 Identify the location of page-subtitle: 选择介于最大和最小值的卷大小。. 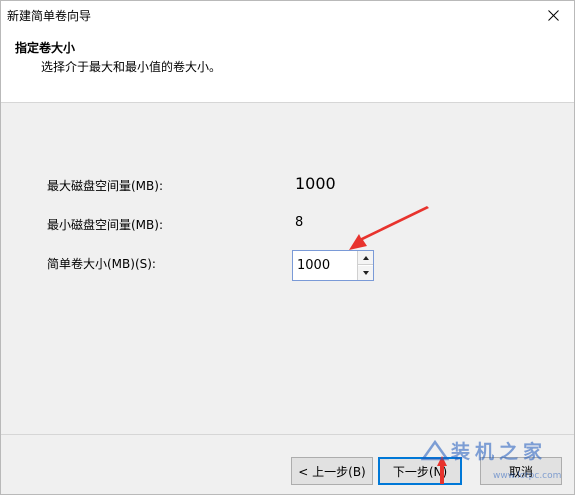
(131, 67).